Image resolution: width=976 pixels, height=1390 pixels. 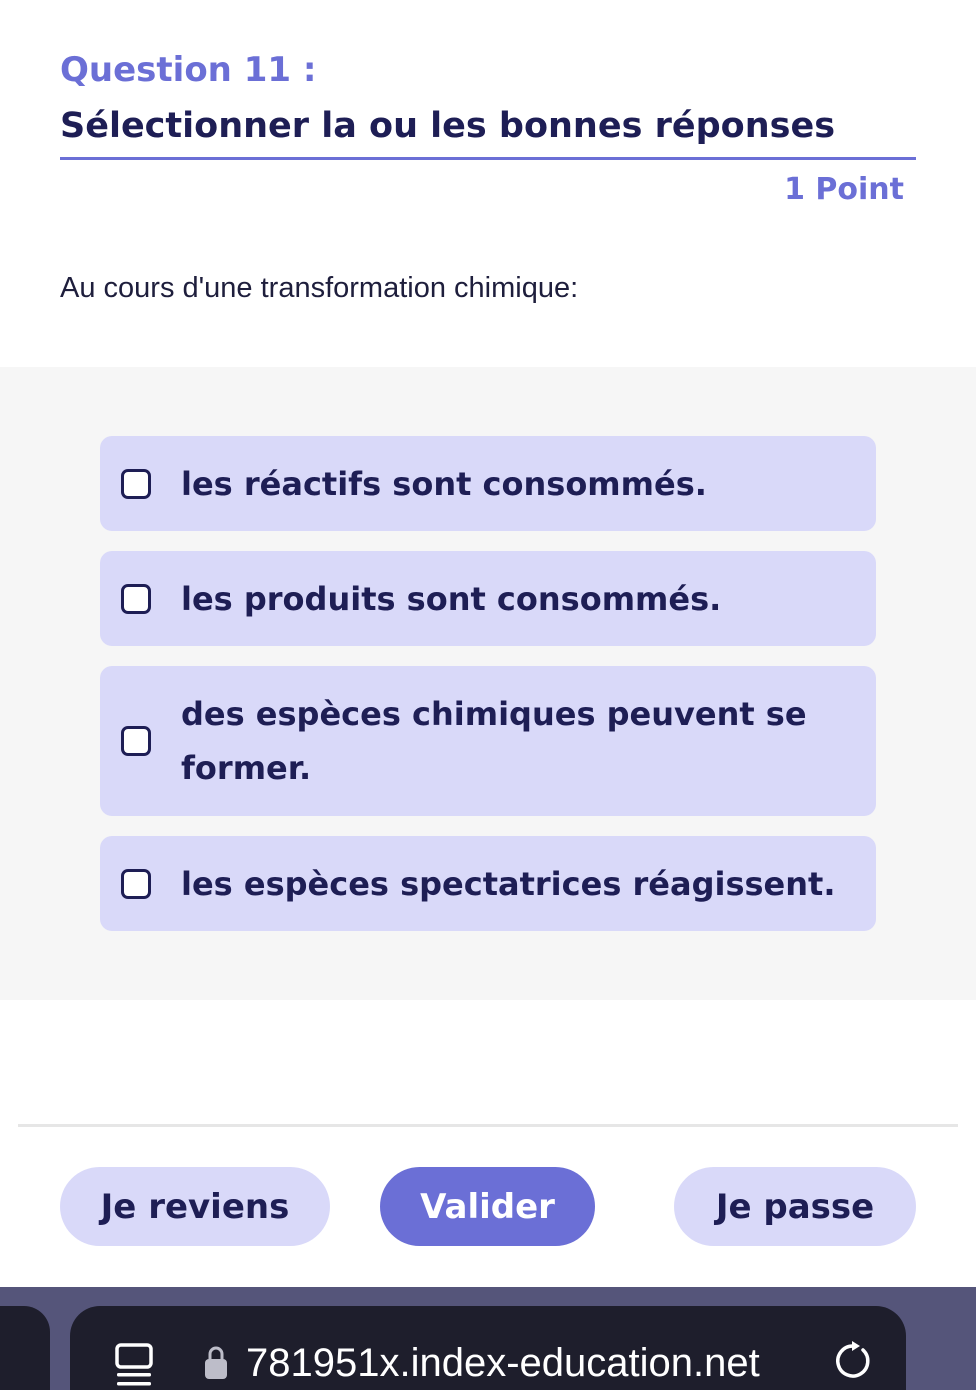 I want to click on skip-button: Je passe, so click(x=795, y=1206).